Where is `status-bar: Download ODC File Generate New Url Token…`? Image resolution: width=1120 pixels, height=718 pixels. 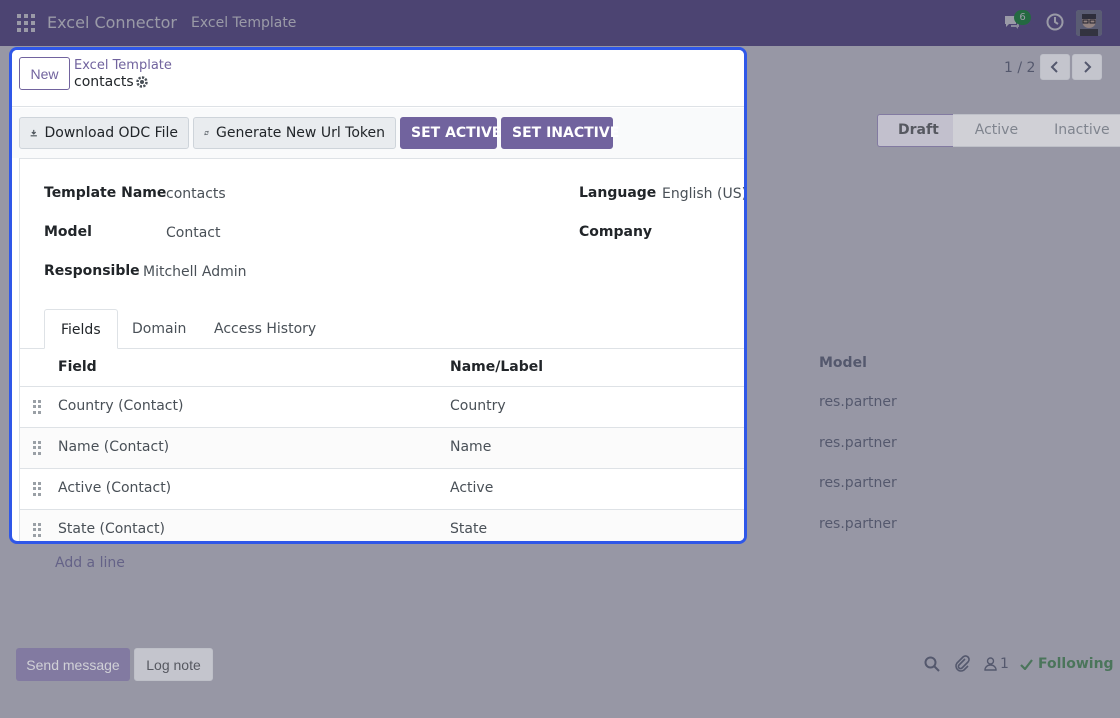 status-bar: Download ODC File Generate New Url Token… is located at coordinates (378, 133).